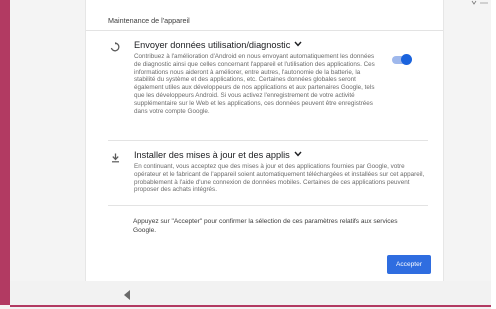 The image size is (496, 309). I want to click on toggle-knob, so click(406, 59).